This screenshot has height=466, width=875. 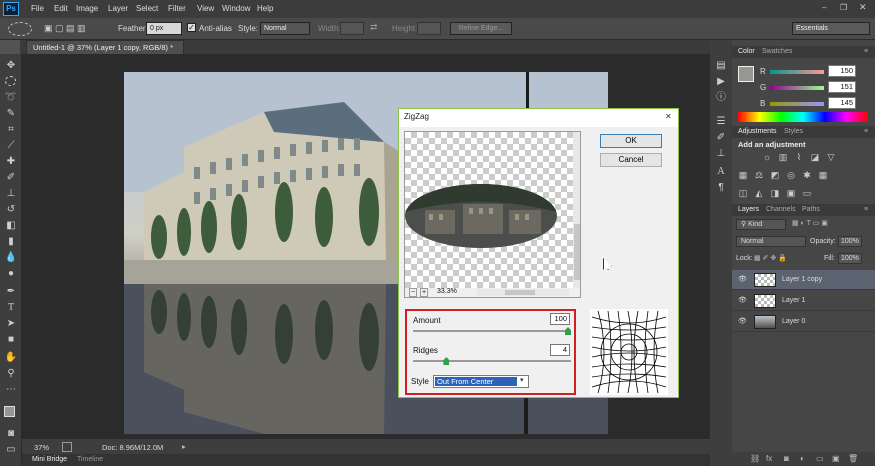 I want to click on layer-row-layer-1-copy: 👁 Layer 1 copy, so click(x=803, y=280).